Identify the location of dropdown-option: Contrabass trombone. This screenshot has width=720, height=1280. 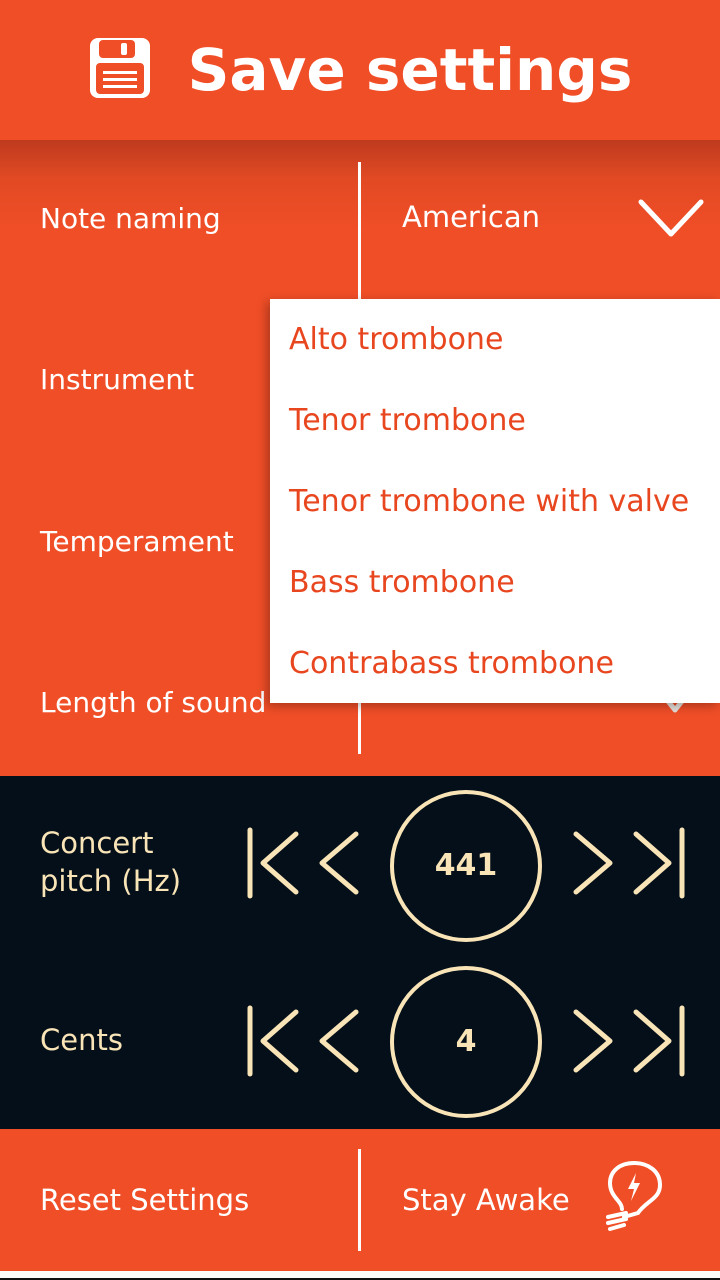
(495, 663).